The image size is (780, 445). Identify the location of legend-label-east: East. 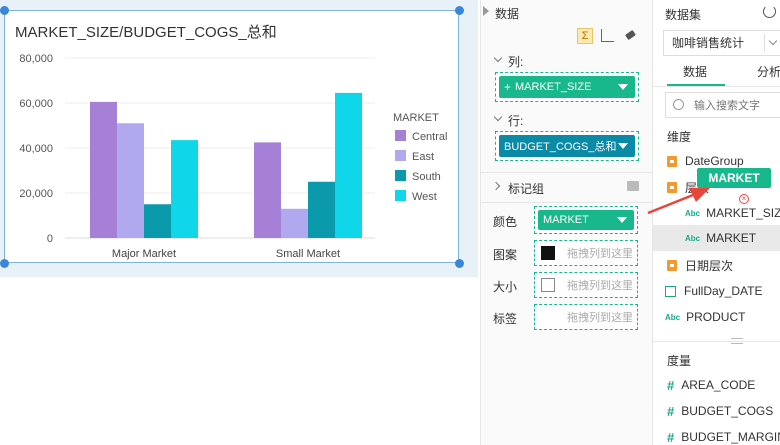
(423, 157).